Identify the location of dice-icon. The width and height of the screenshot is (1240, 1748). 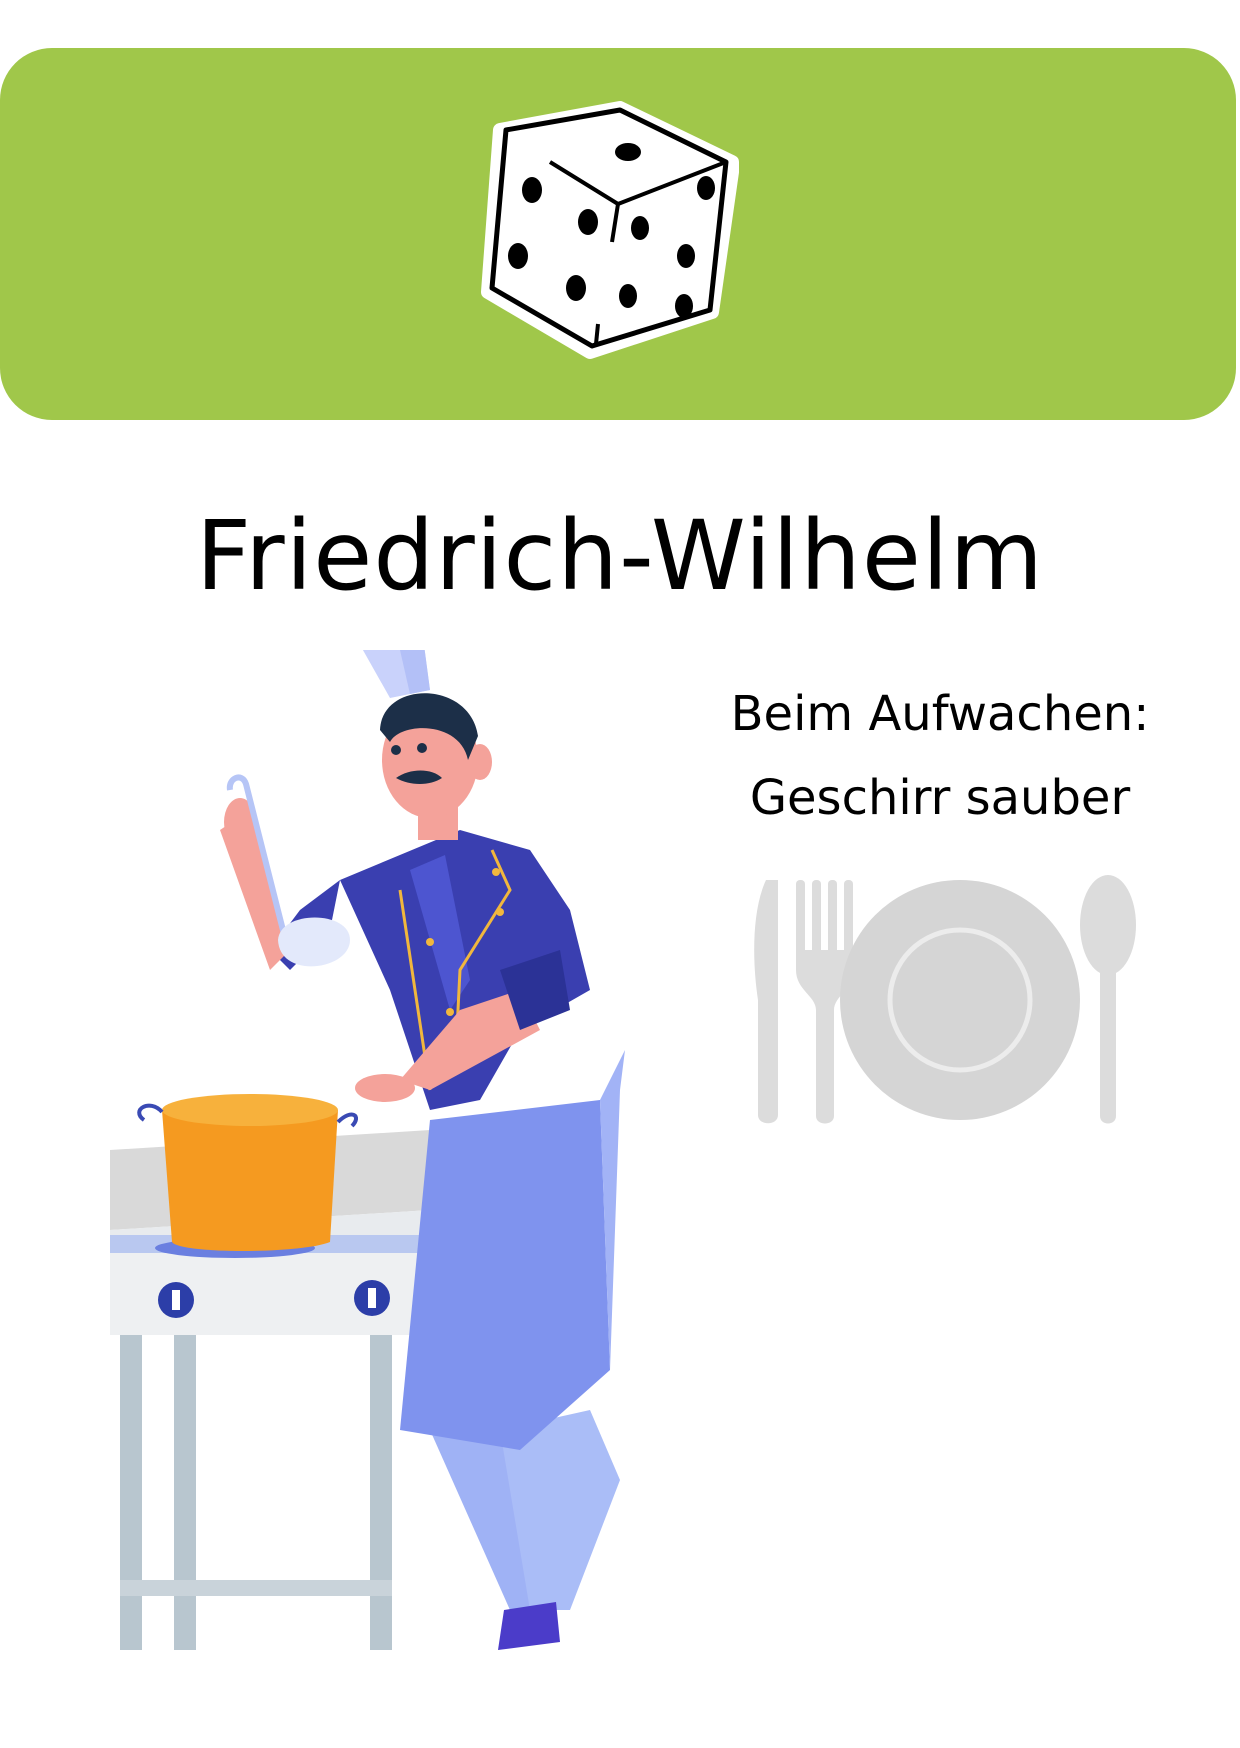
(610, 230).